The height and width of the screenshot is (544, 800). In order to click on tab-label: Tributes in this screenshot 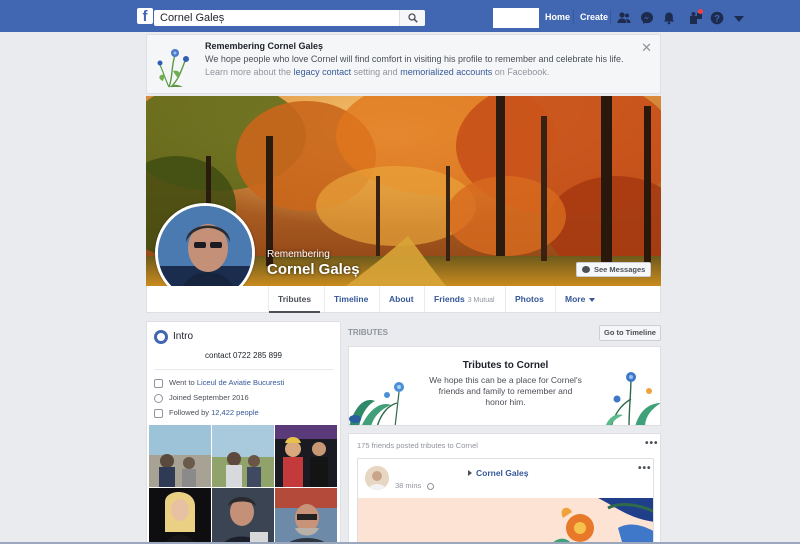, I will do `click(295, 299)`.